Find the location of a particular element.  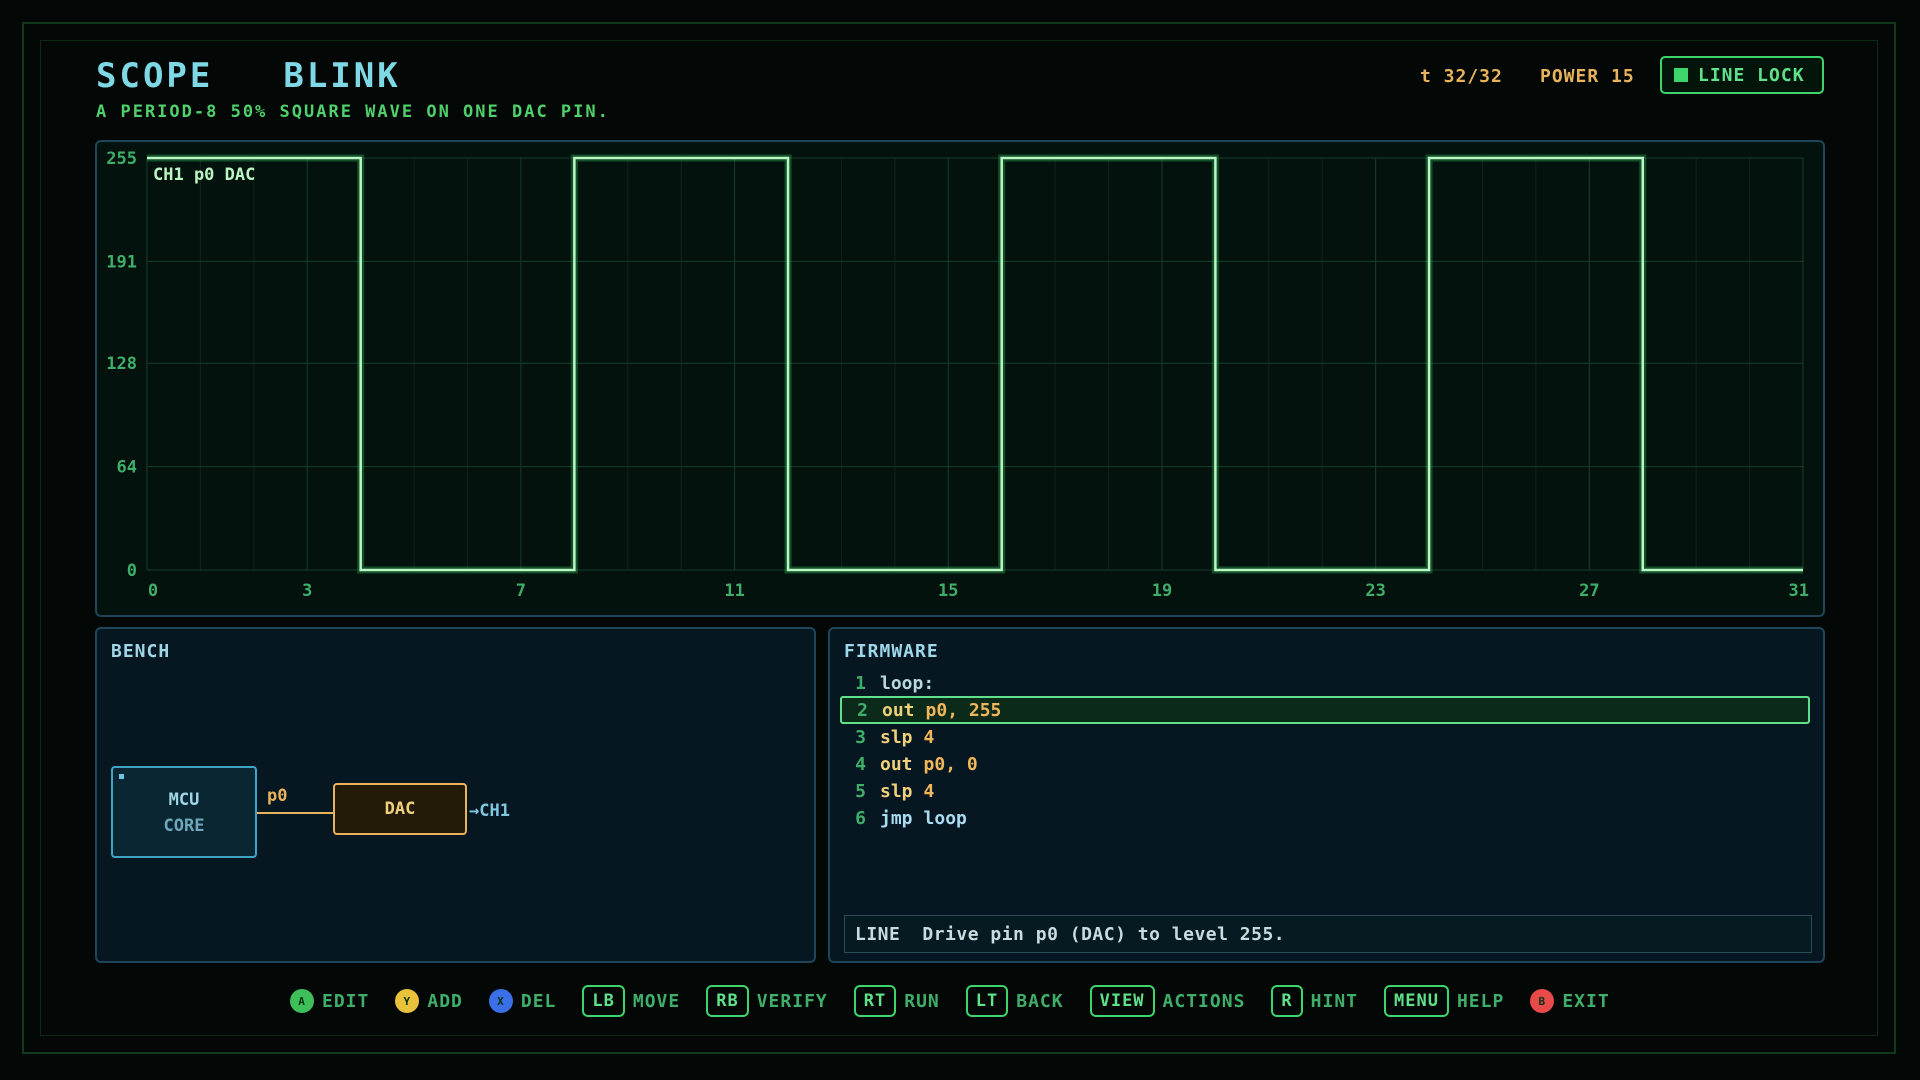

mcu-core-block: MCU CORE is located at coordinates (184, 812).